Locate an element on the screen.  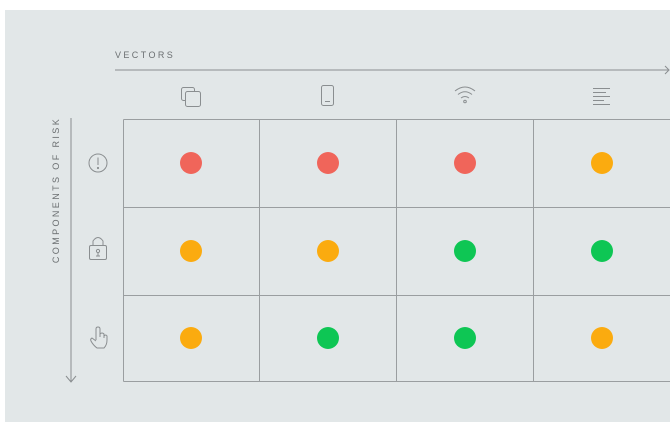
components-axis-arrow is located at coordinates (71, 250).